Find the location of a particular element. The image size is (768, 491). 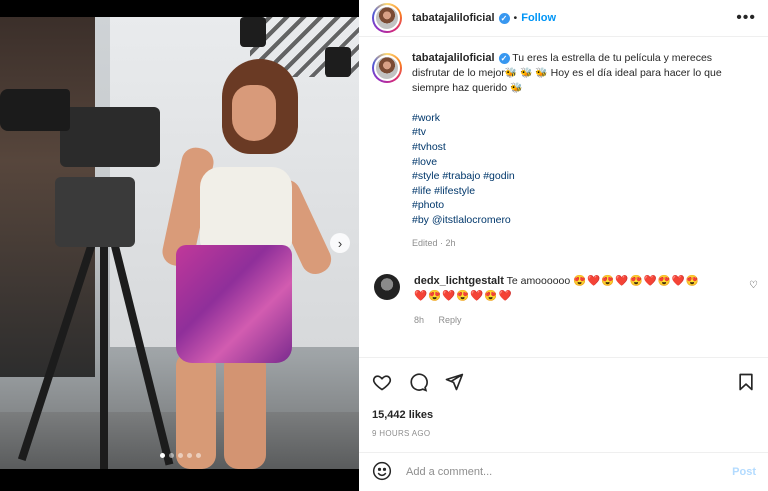

heart-icon is located at coordinates (382, 383).